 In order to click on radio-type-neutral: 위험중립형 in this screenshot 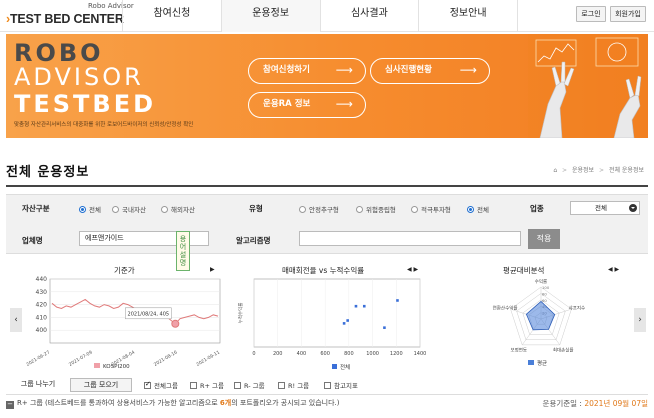, I will do `click(376, 209)`.